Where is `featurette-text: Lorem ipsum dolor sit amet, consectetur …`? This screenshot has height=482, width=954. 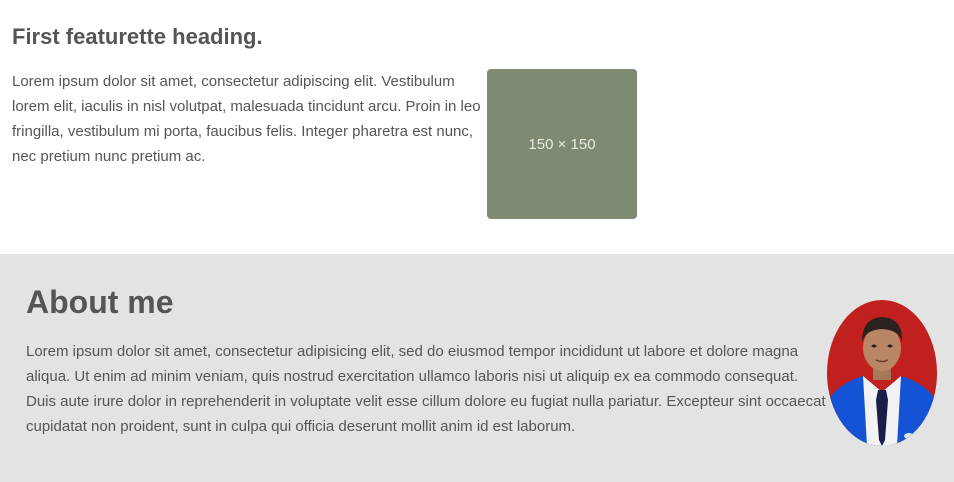
featurette-text: Lorem ipsum dolor sit amet, consectetur … is located at coordinates (246, 119).